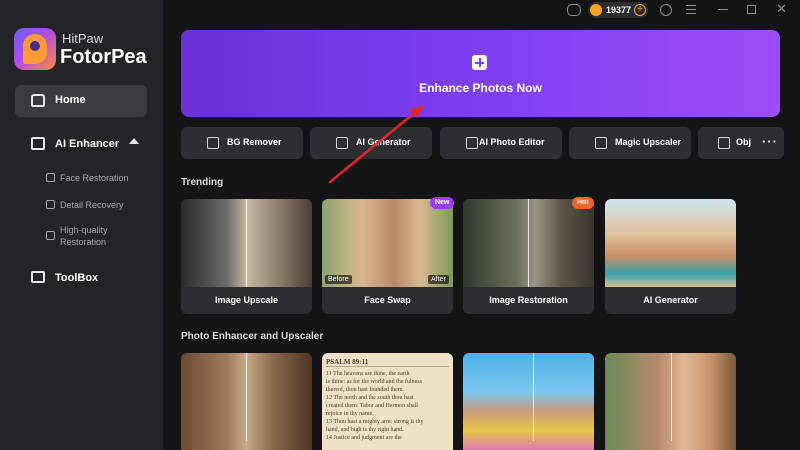 The image size is (800, 450). What do you see at coordinates (376, 144) in the screenshot?
I see `annotation-arrow` at bounding box center [376, 144].